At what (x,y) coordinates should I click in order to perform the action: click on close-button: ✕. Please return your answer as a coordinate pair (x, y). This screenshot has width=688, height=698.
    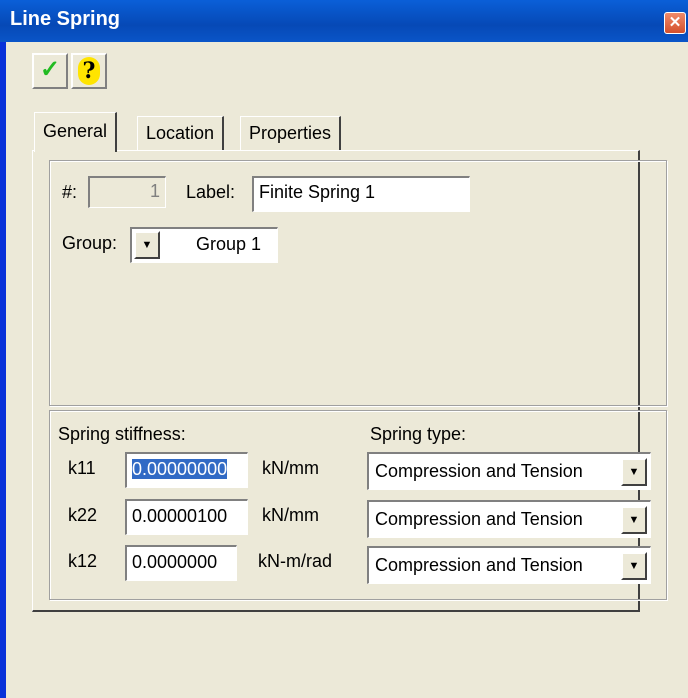
    Looking at the image, I should click on (675, 23).